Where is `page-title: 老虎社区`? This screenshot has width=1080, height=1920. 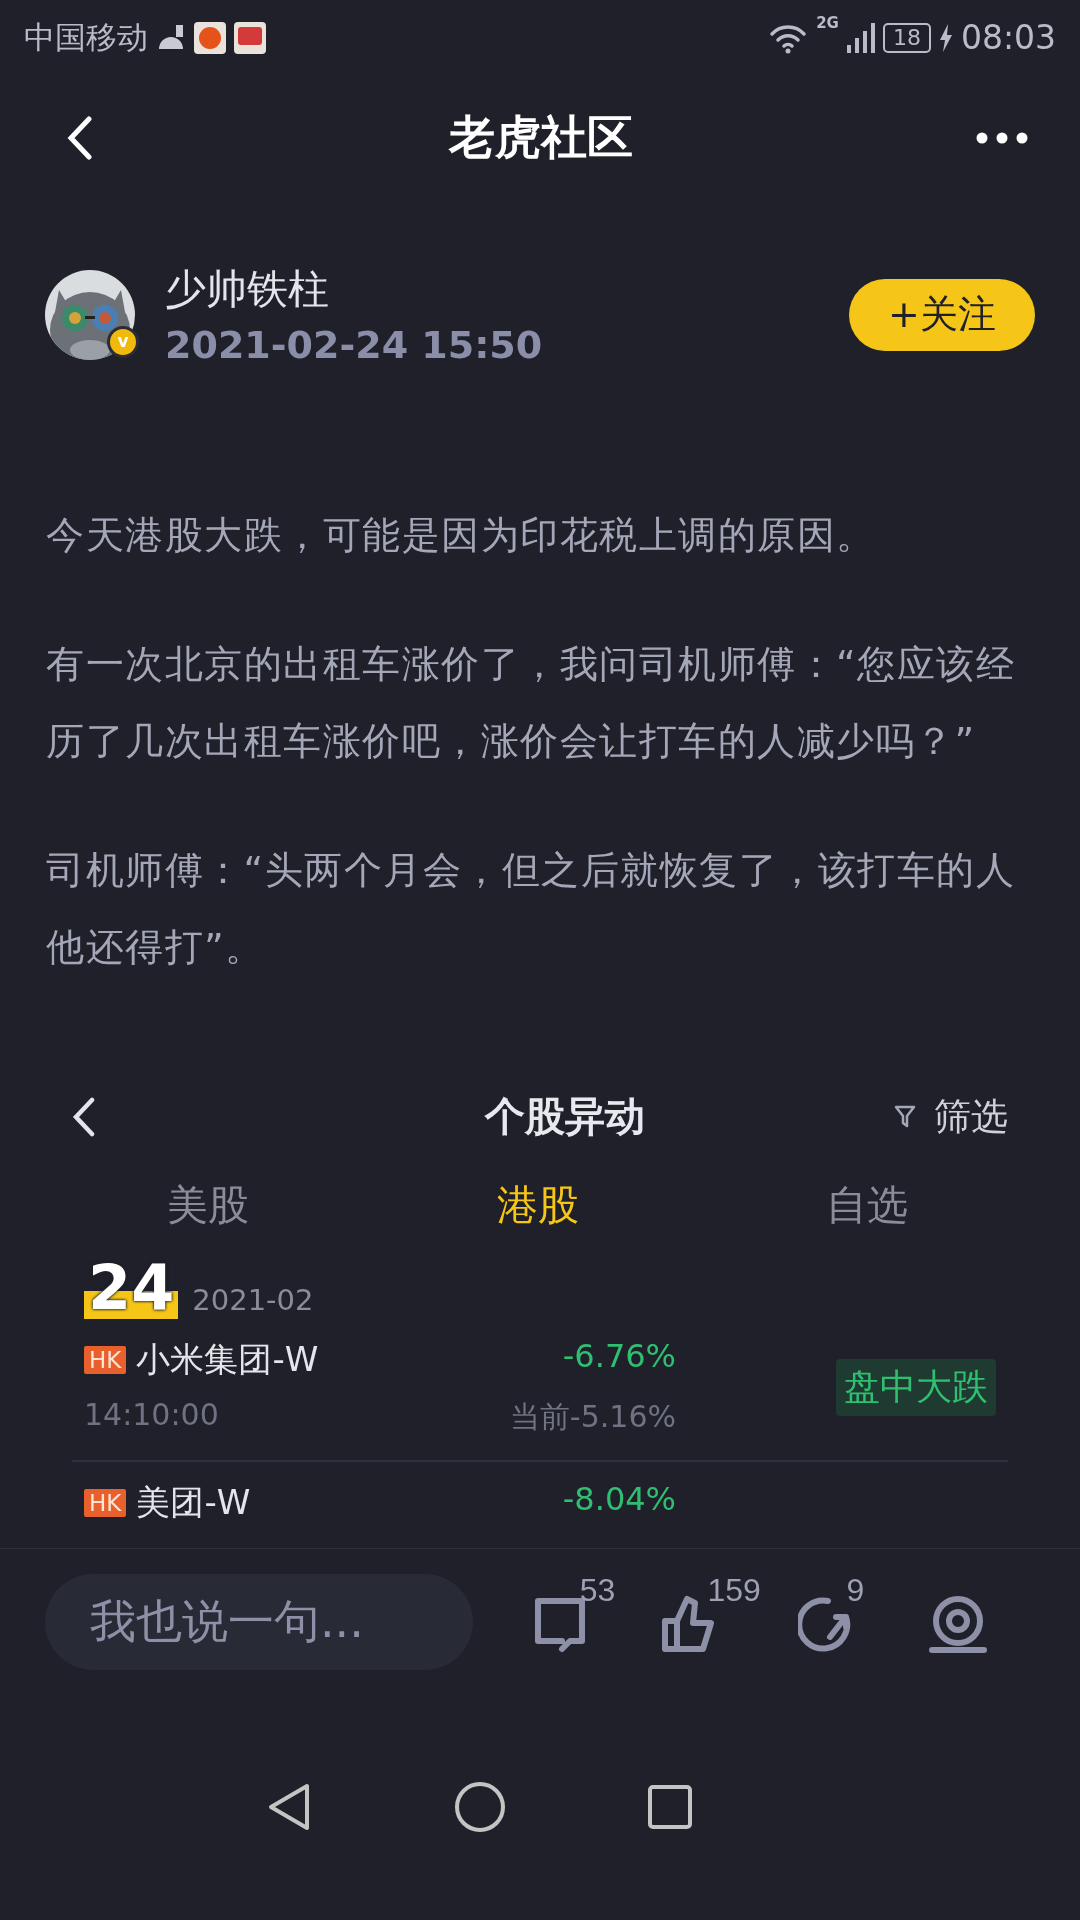 page-title: 老虎社区 is located at coordinates (541, 137).